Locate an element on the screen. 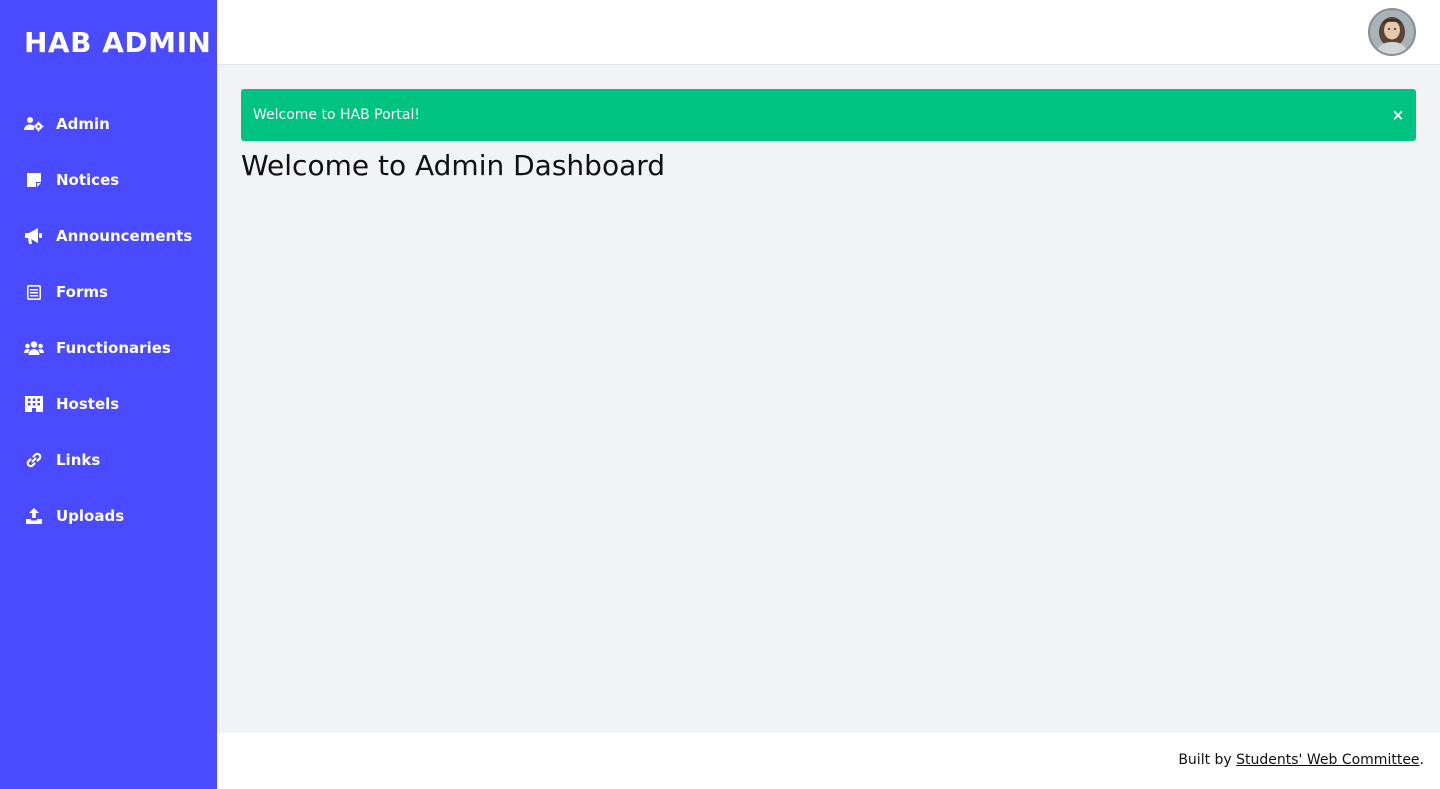 This screenshot has width=1440, height=789. sidebar-item-label: Hostels is located at coordinates (88, 404).